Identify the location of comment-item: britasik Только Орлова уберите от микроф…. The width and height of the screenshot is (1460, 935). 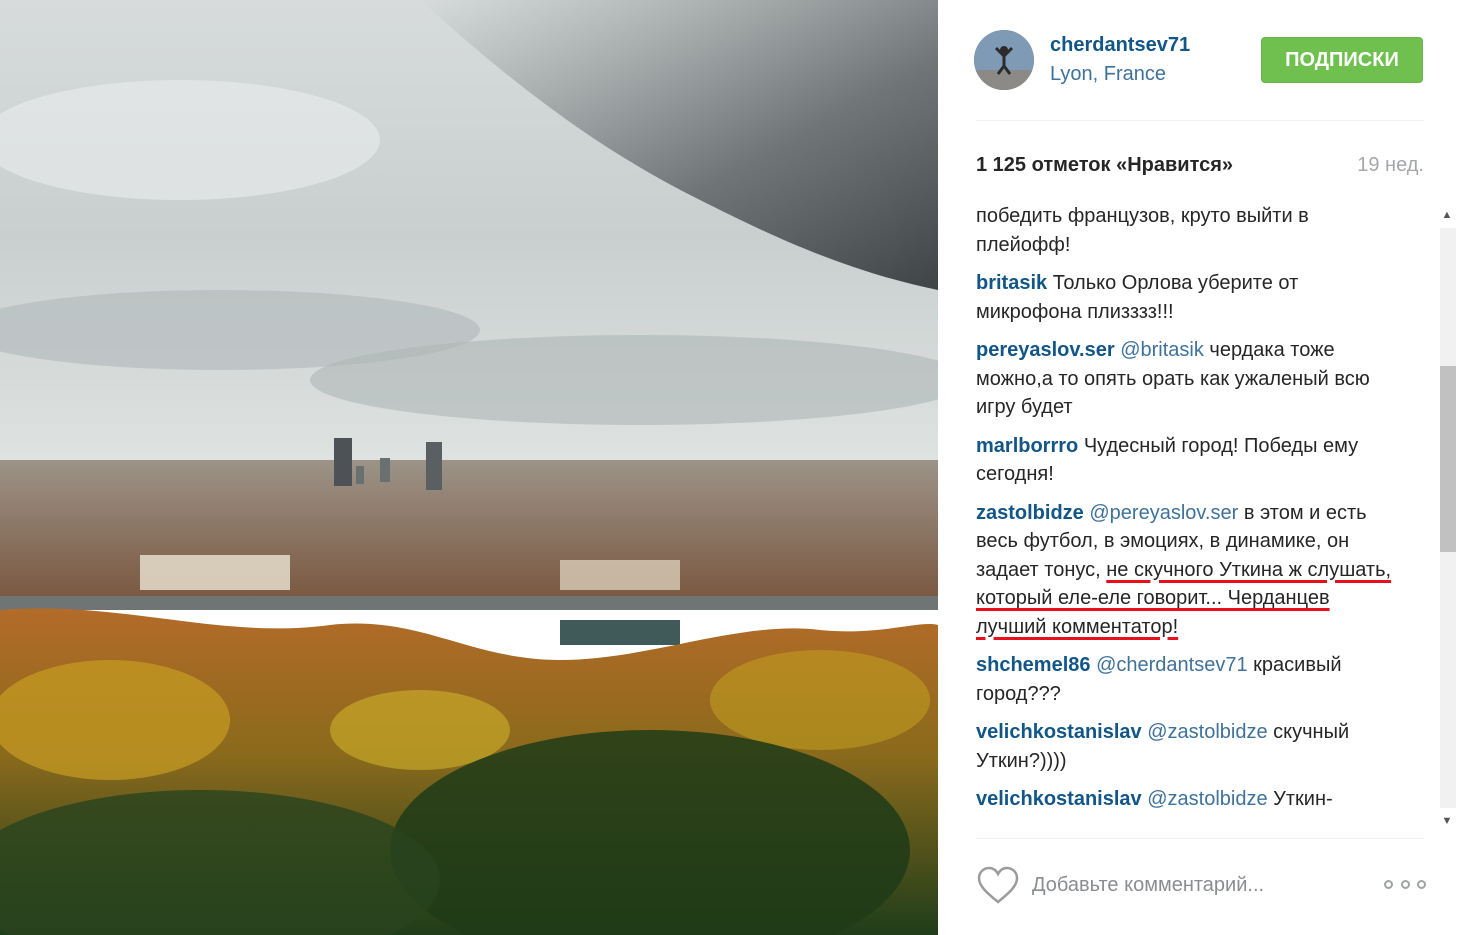
(1186, 297).